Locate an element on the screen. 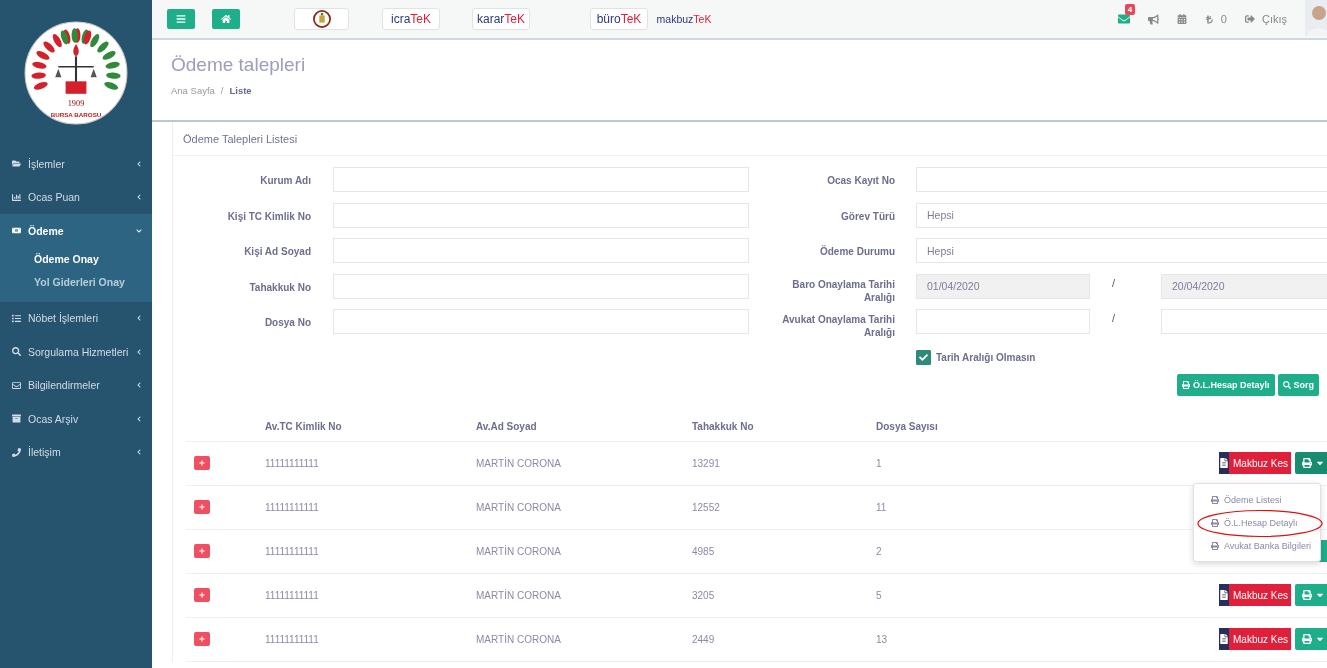 This screenshot has width=1327, height=668. table-cell: 1 is located at coordinates (879, 463).